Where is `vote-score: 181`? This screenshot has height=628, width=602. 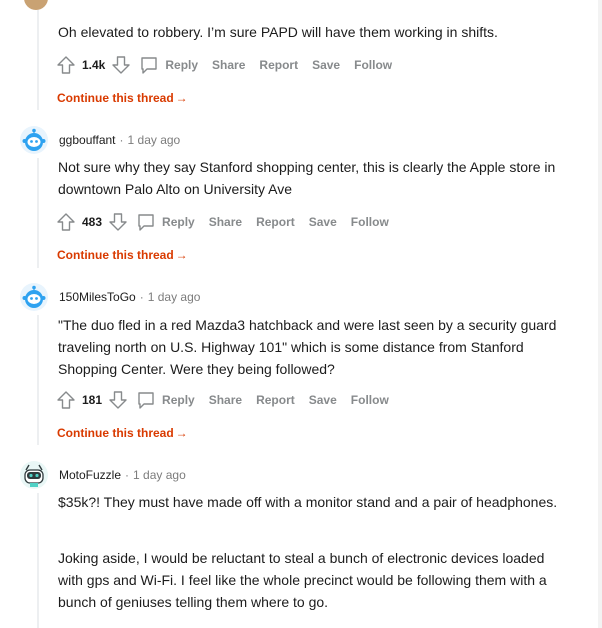
vote-score: 181 is located at coordinates (92, 400).